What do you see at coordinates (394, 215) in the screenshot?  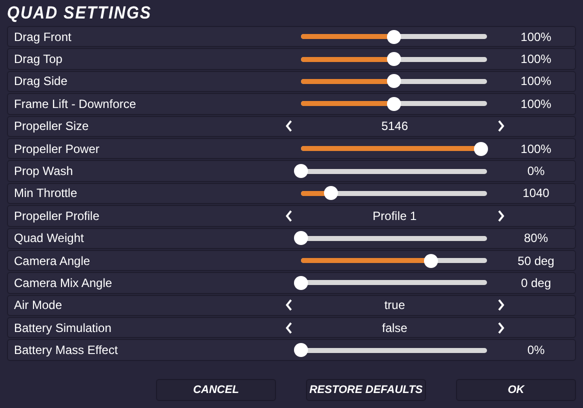 I see `stepper-value: Profile 1` at bounding box center [394, 215].